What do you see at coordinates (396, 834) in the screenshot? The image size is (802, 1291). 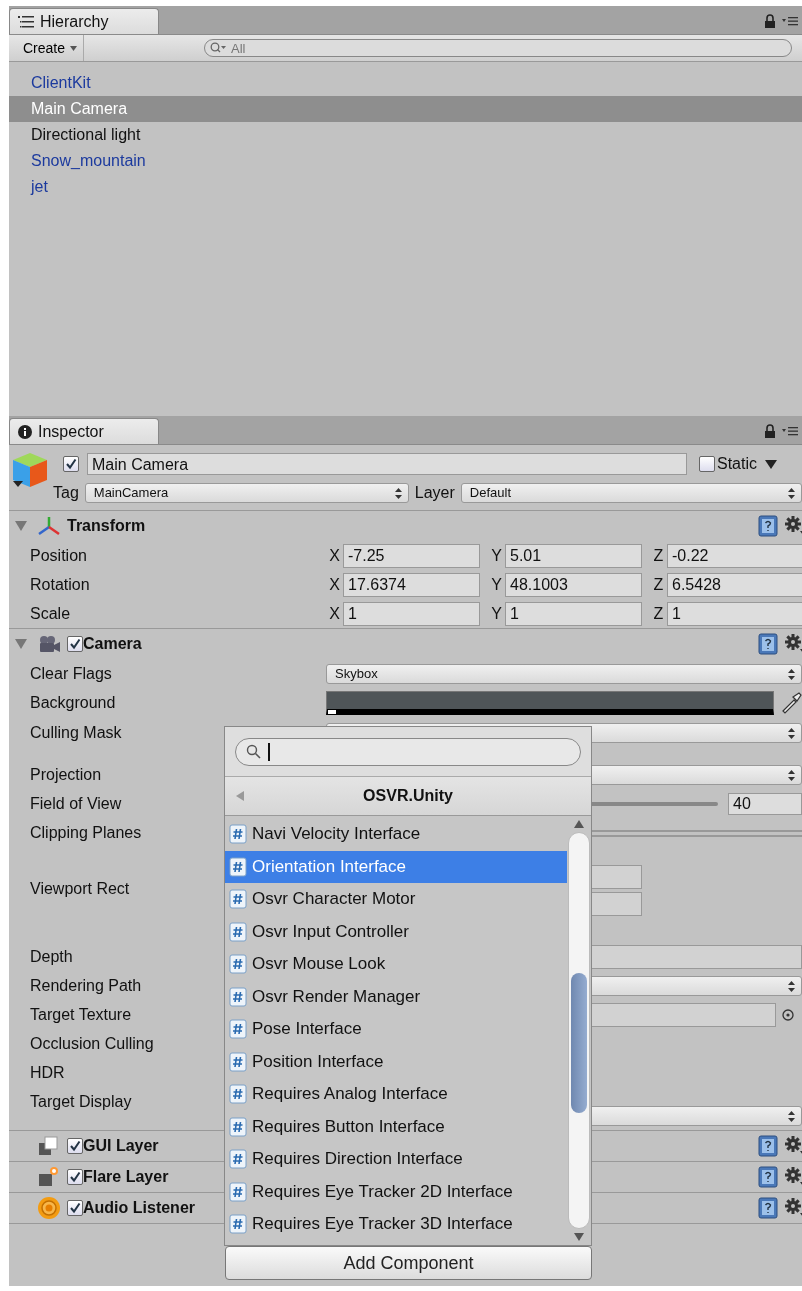 I see `component-item: Navi Velocity Interface` at bounding box center [396, 834].